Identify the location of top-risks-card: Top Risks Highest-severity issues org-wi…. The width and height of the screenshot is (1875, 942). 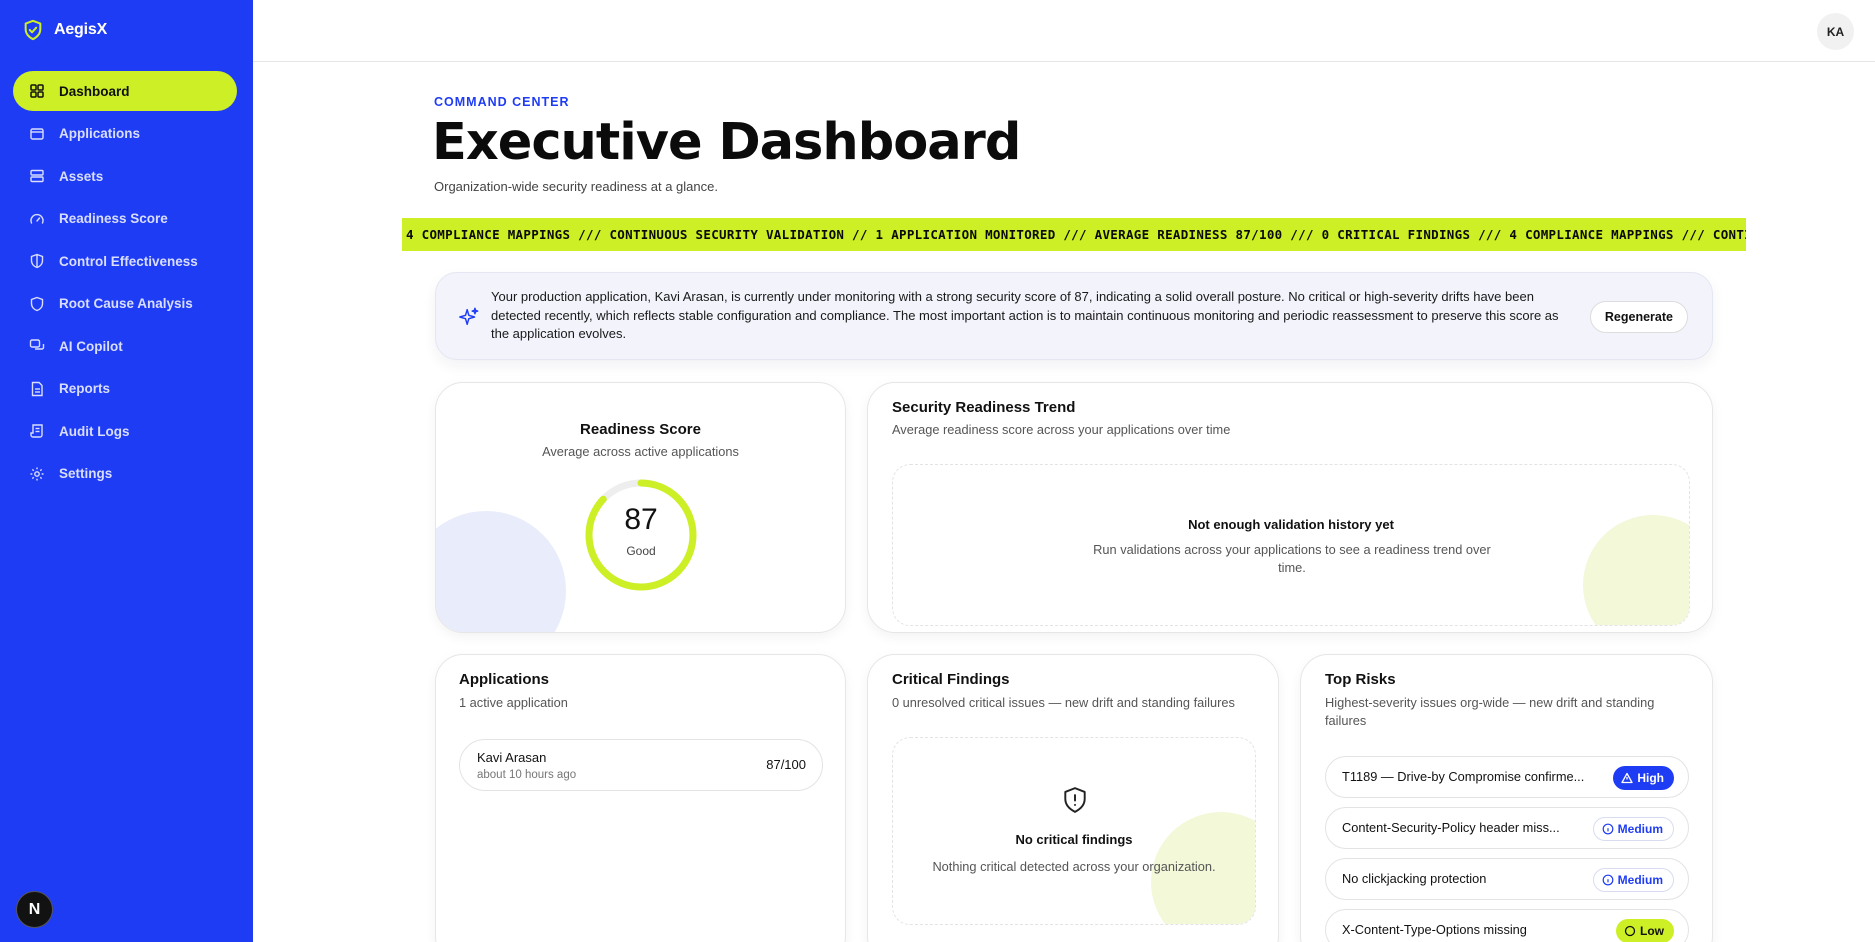
(1506, 798).